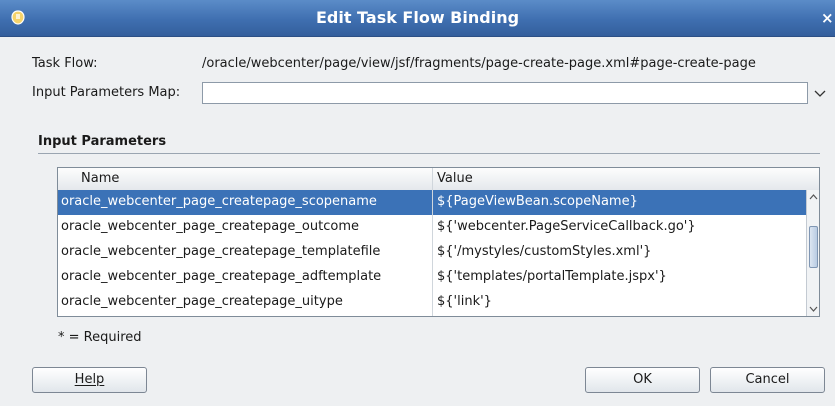 The width and height of the screenshot is (835, 406). I want to click on ok-button-label: OK, so click(642, 379).